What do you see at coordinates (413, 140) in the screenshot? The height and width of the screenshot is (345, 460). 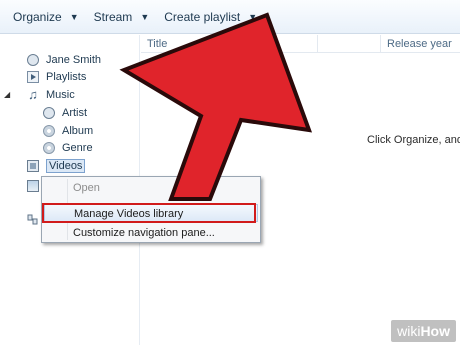 I see `instruction-text: Click Organize, and` at bounding box center [413, 140].